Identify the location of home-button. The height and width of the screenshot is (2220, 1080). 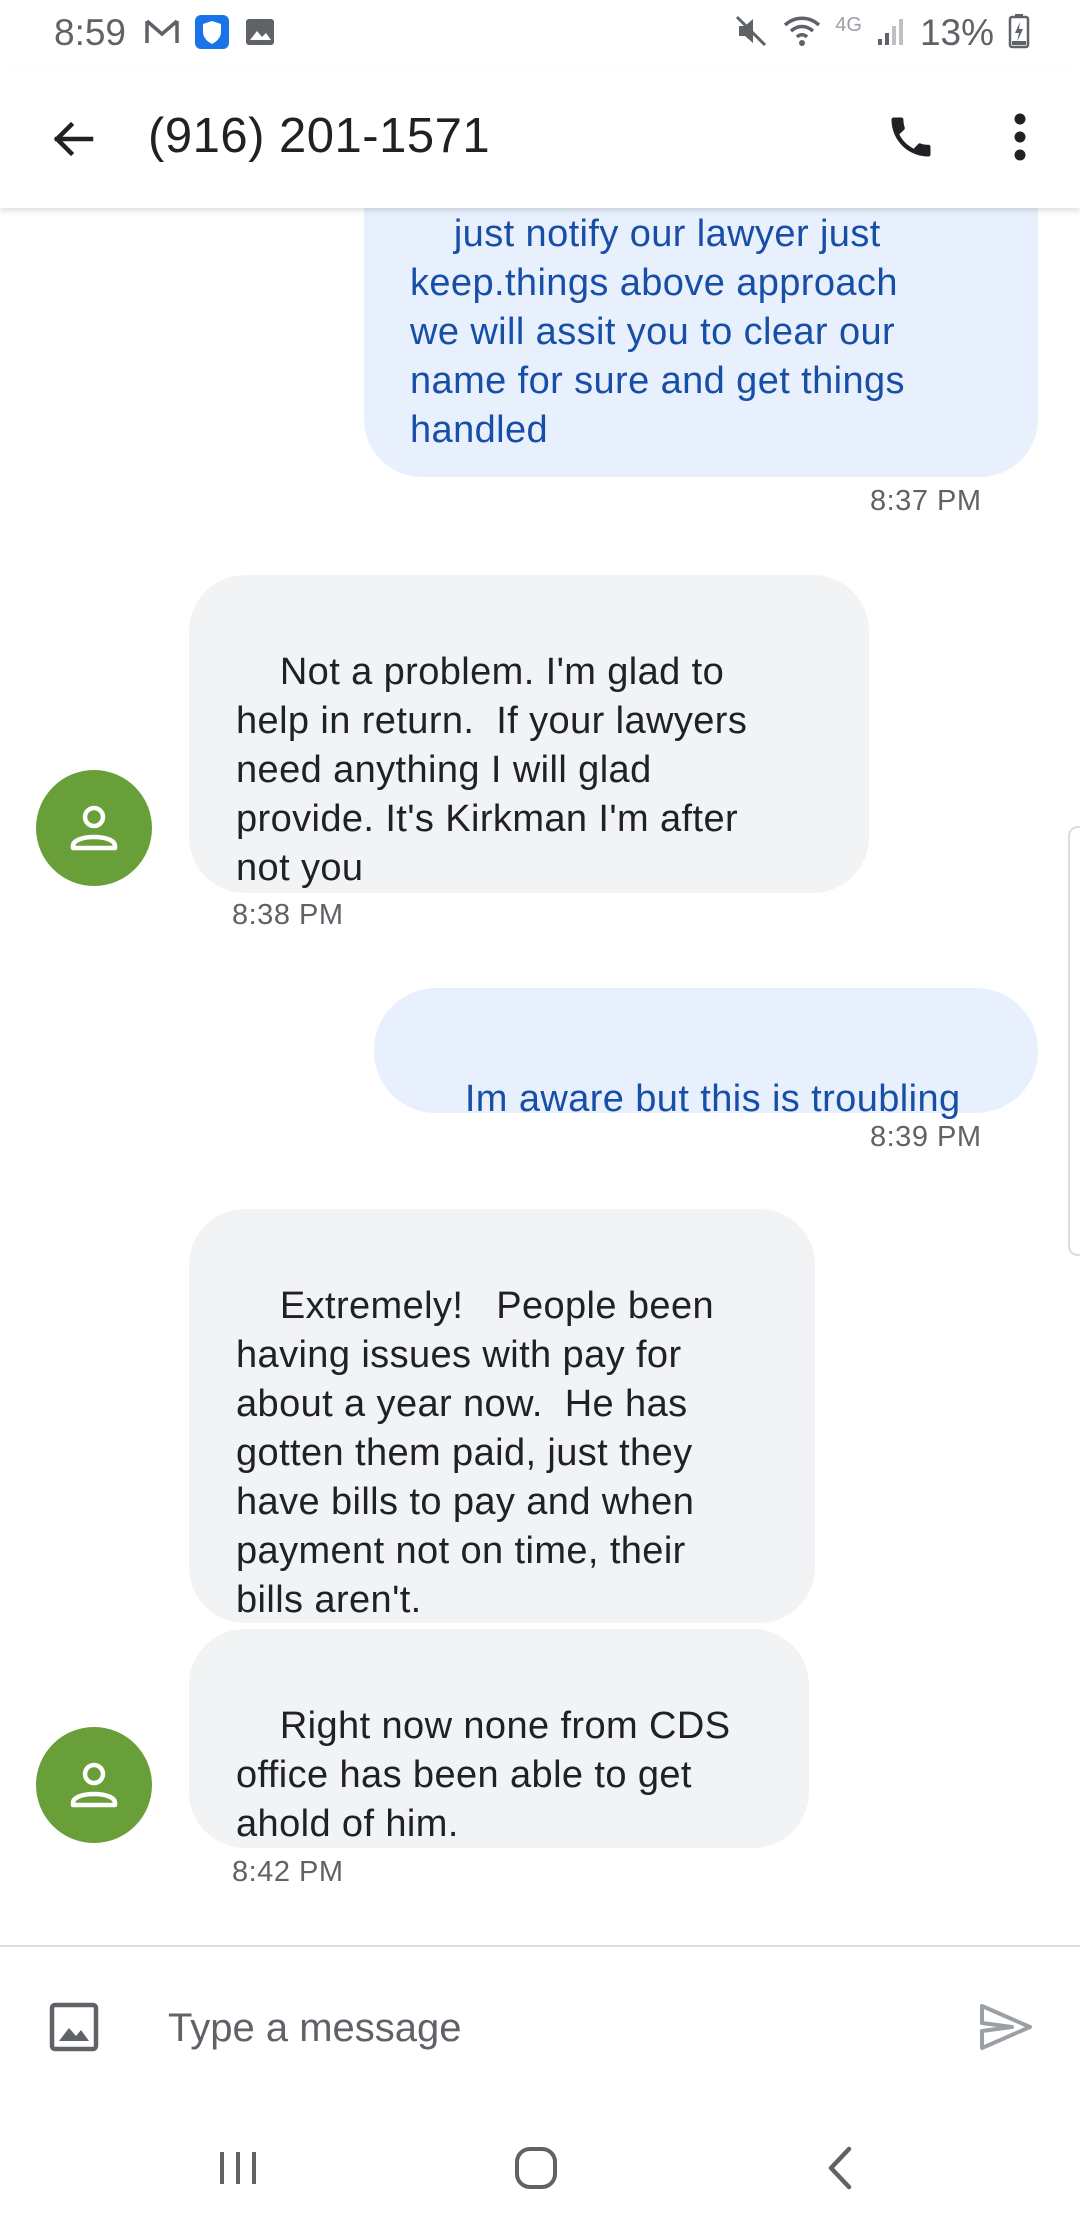
(536, 2168).